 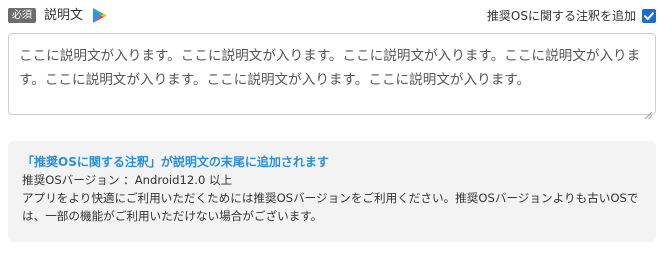 What do you see at coordinates (332, 16) in the screenshot?
I see `description-field-header: 必須 説明文 推奨OSに関する注釈を追加` at bounding box center [332, 16].